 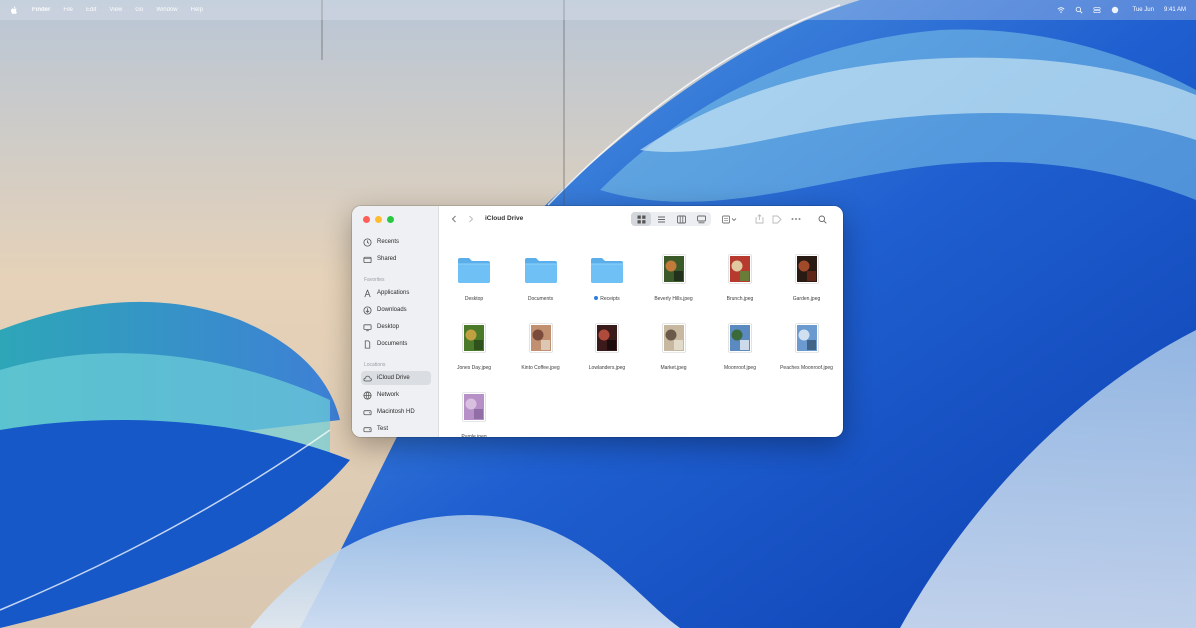 I want to click on sidebar-item-macintosh-hd: Macintosh HD, so click(x=398, y=412).